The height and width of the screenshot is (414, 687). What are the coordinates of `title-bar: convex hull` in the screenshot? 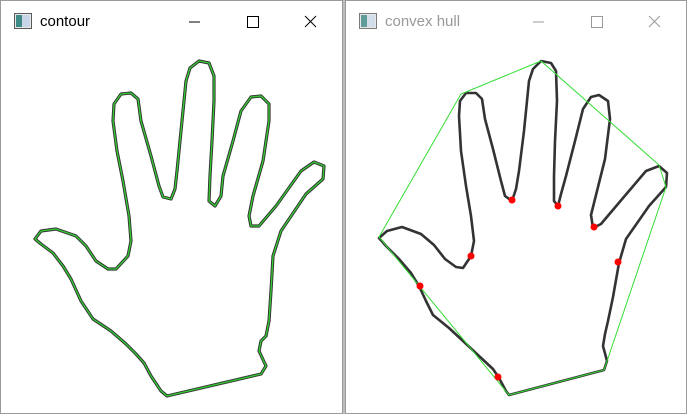 It's located at (516, 22).